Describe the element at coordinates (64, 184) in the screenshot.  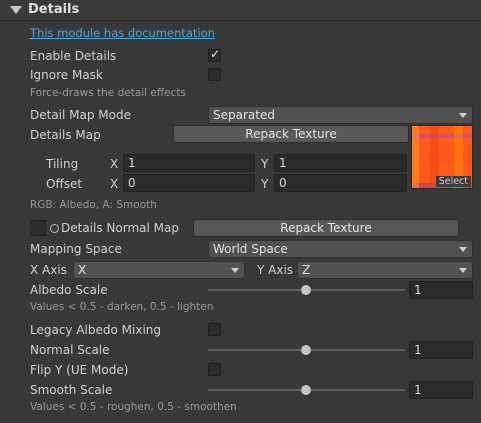
I see `offset-label: Offset` at that location.